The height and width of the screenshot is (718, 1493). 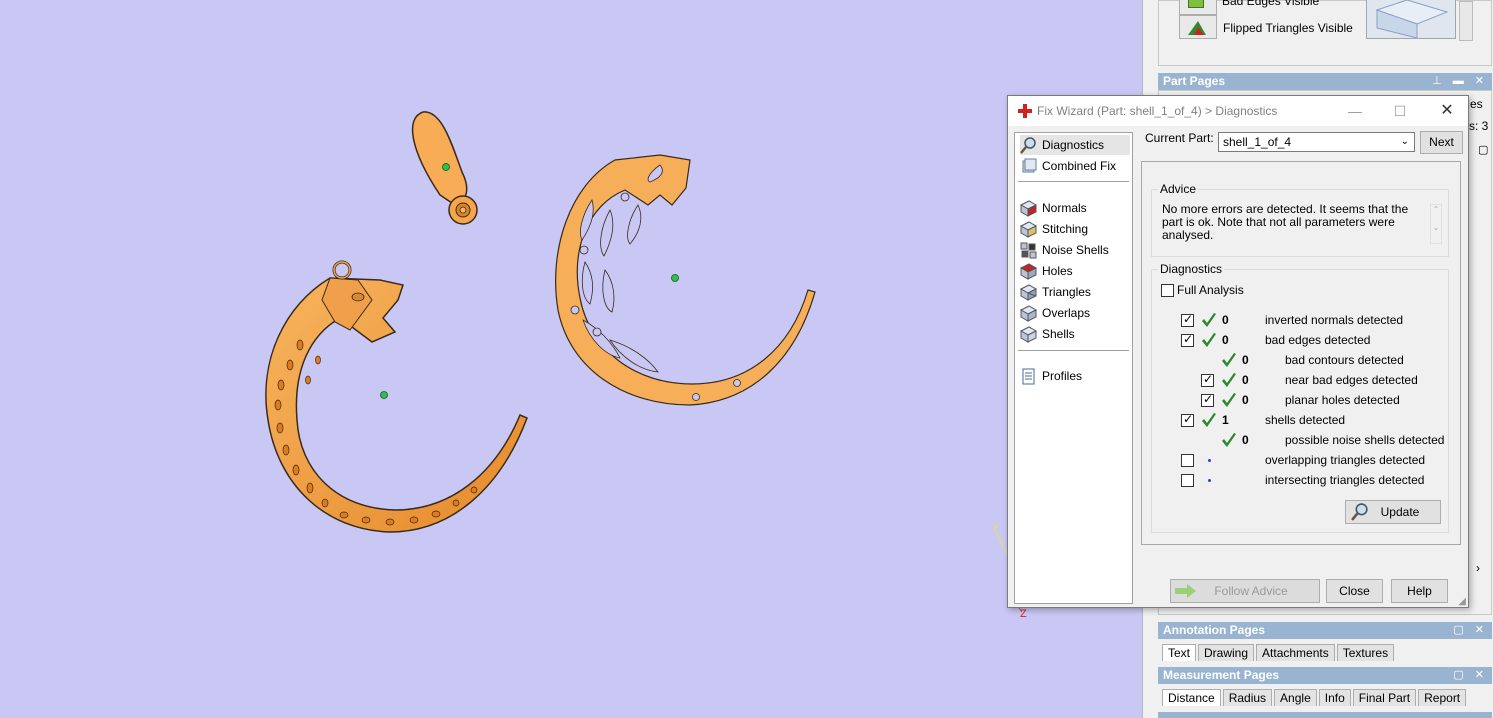 I want to click on nav-item-noise-shells: Noise Shells, so click(x=1064, y=250).